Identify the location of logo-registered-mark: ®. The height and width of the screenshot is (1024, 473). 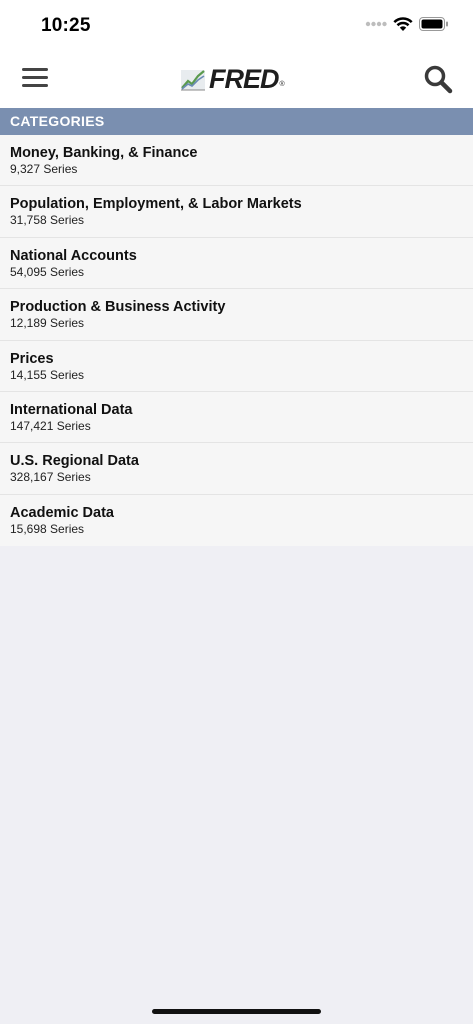
(282, 84).